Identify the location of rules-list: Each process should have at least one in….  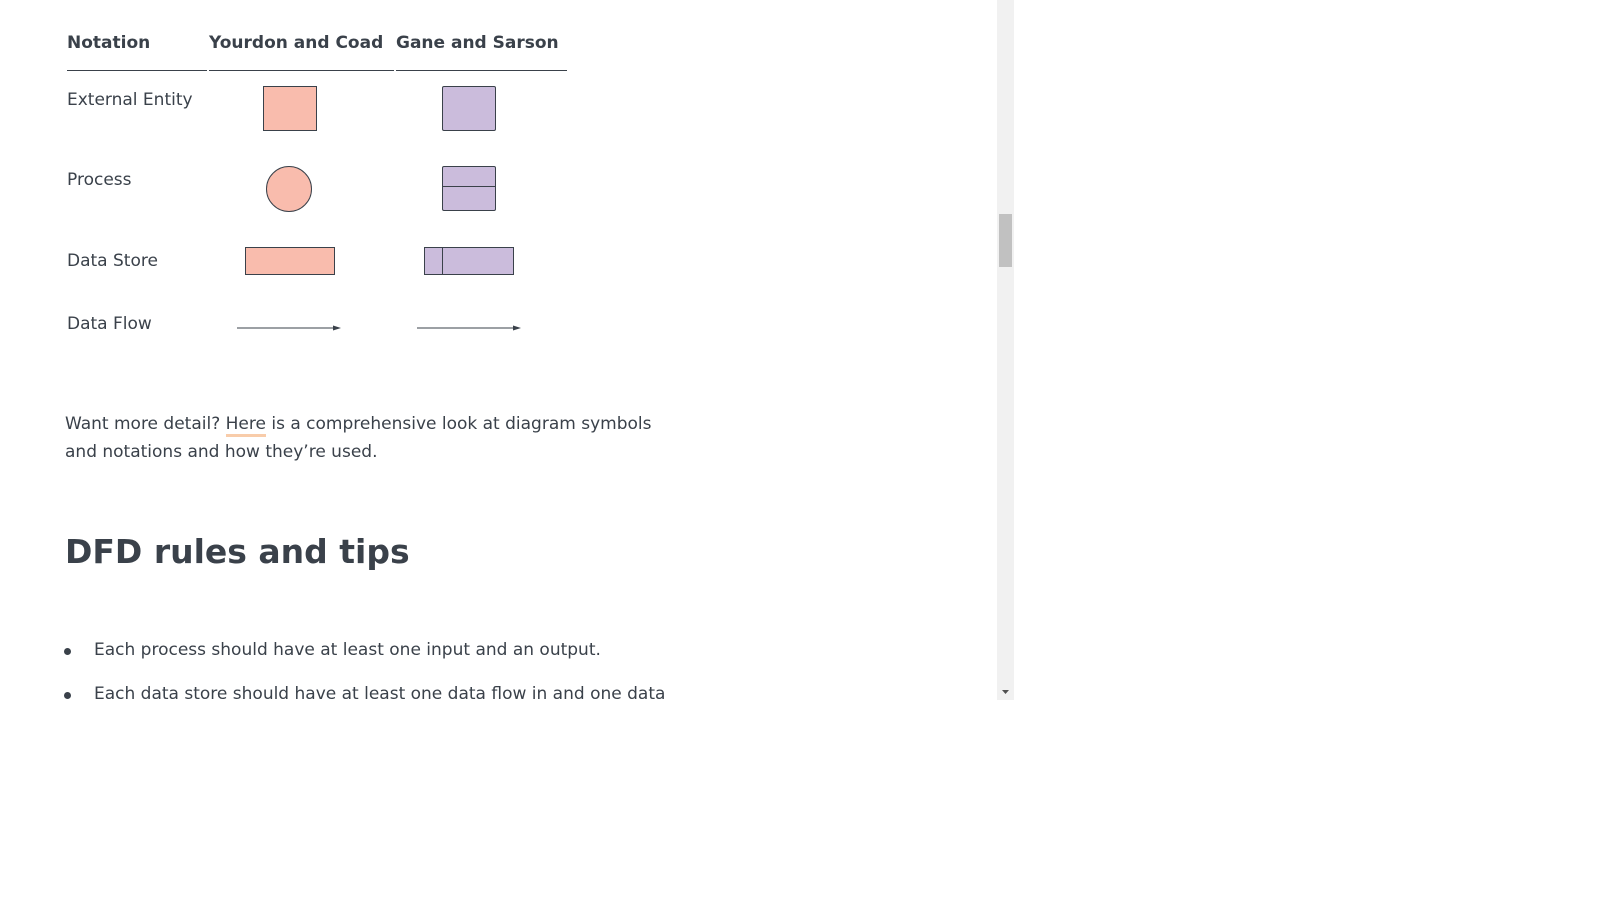
(382, 668).